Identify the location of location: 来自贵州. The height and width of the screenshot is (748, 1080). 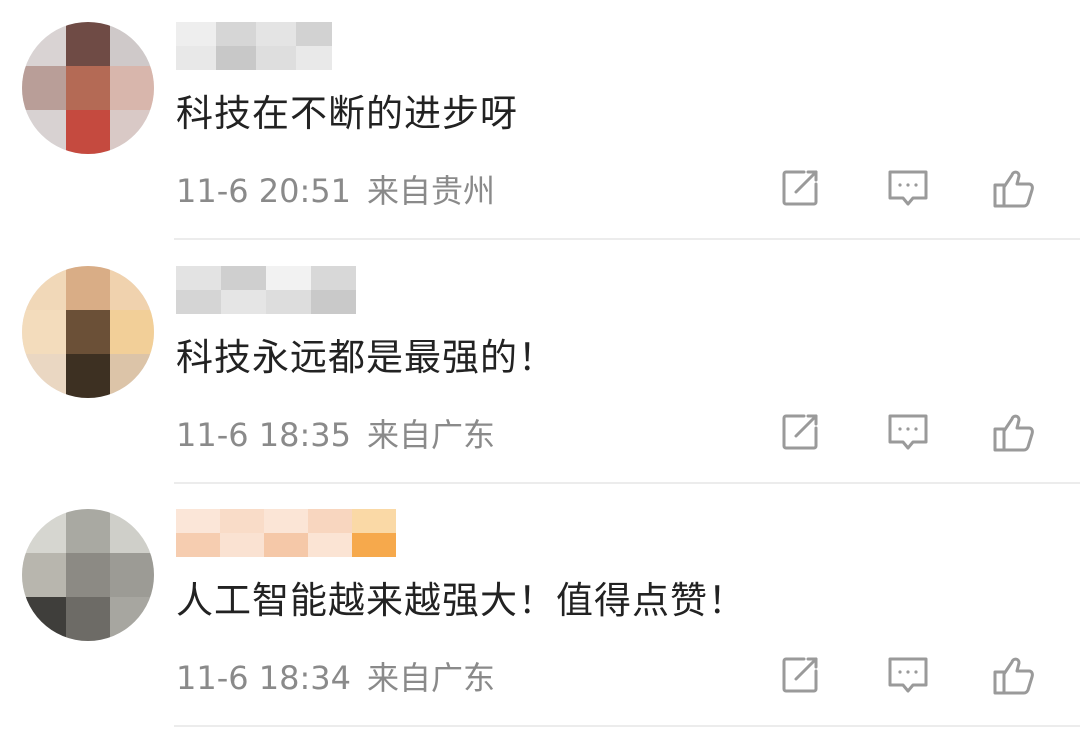
(431, 191).